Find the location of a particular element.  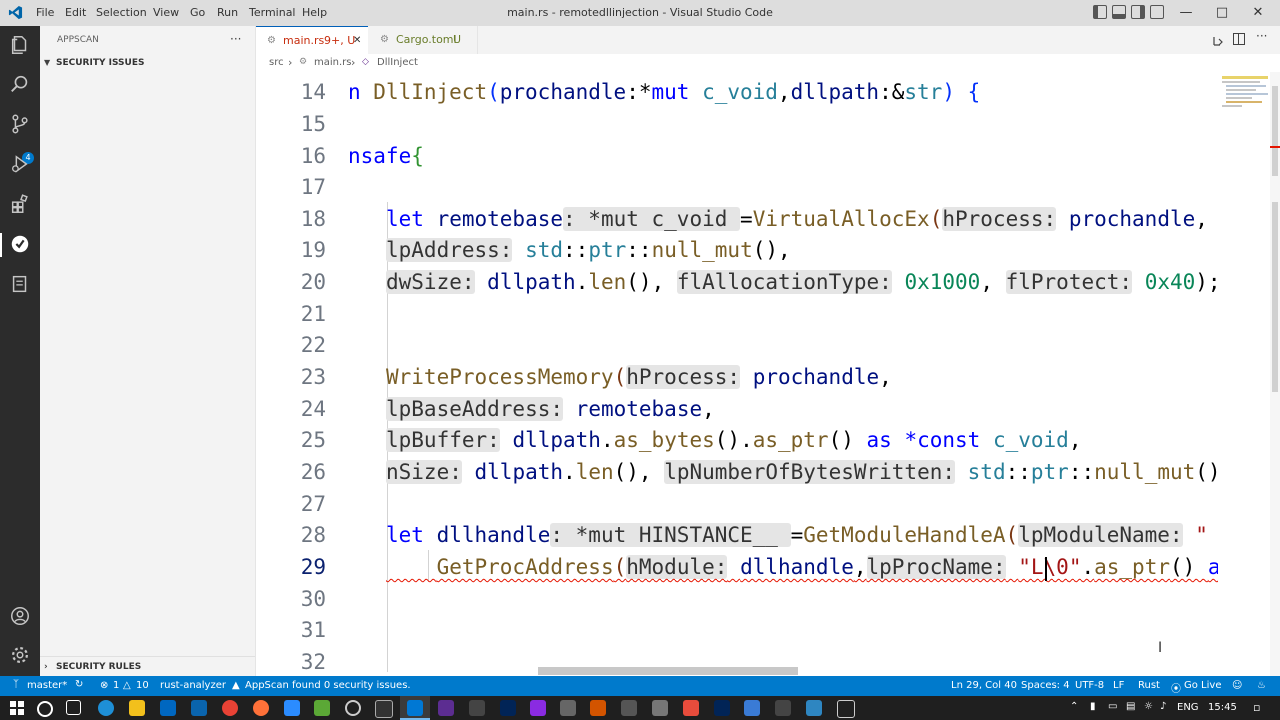

breadcrumb-symbol: DllInject is located at coordinates (397, 62).